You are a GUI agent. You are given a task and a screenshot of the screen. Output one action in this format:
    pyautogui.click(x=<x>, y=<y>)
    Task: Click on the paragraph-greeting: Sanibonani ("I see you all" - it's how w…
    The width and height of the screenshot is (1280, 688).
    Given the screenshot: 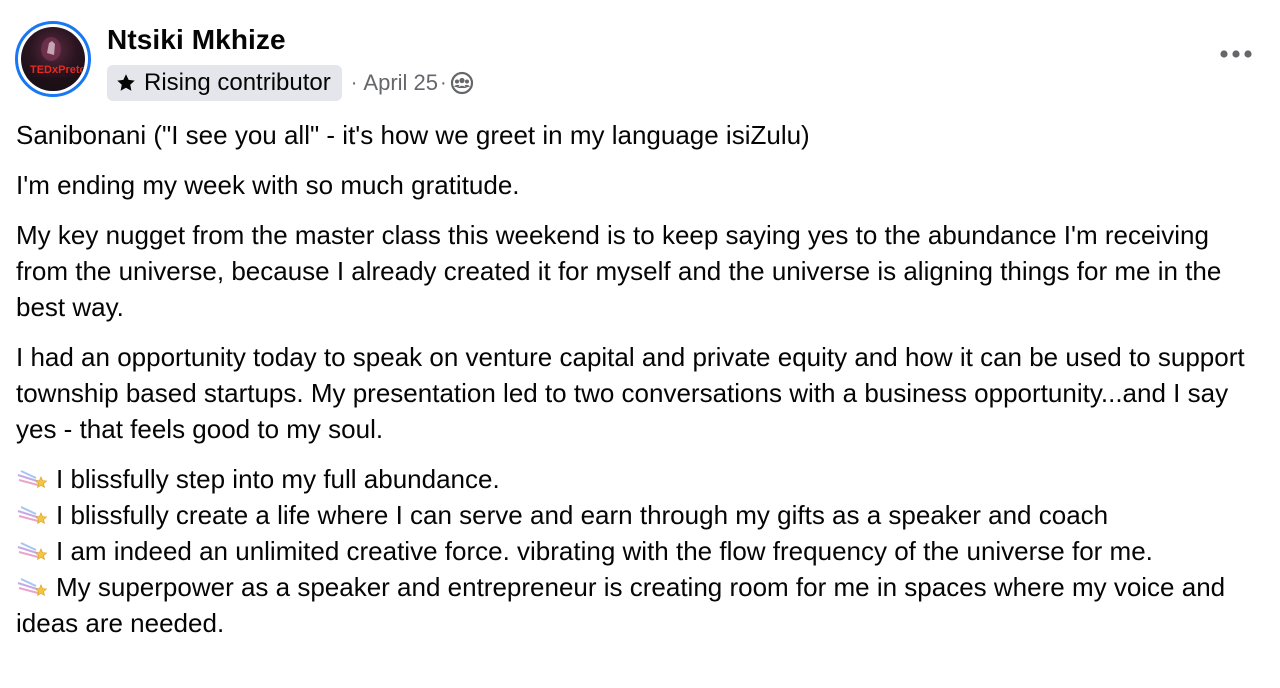 What is the action you would take?
    pyautogui.click(x=413, y=135)
    